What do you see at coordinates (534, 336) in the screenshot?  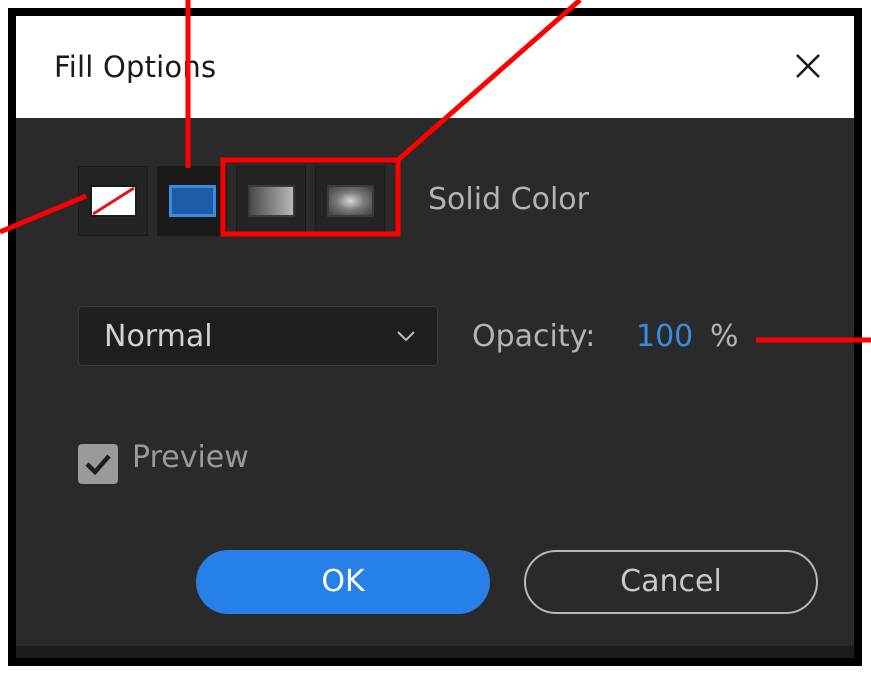 I see `opacity-label: Opacity:` at bounding box center [534, 336].